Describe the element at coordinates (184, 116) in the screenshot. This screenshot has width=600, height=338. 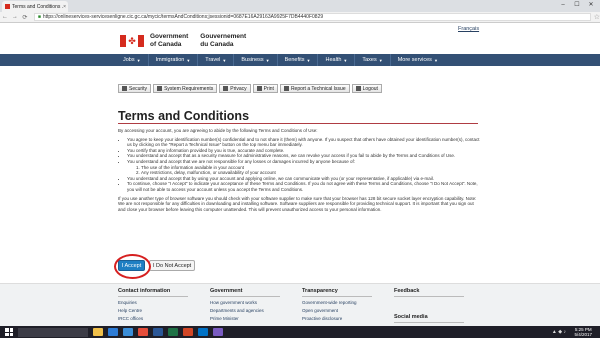
I see `page-title: Terms and Conditions` at that location.